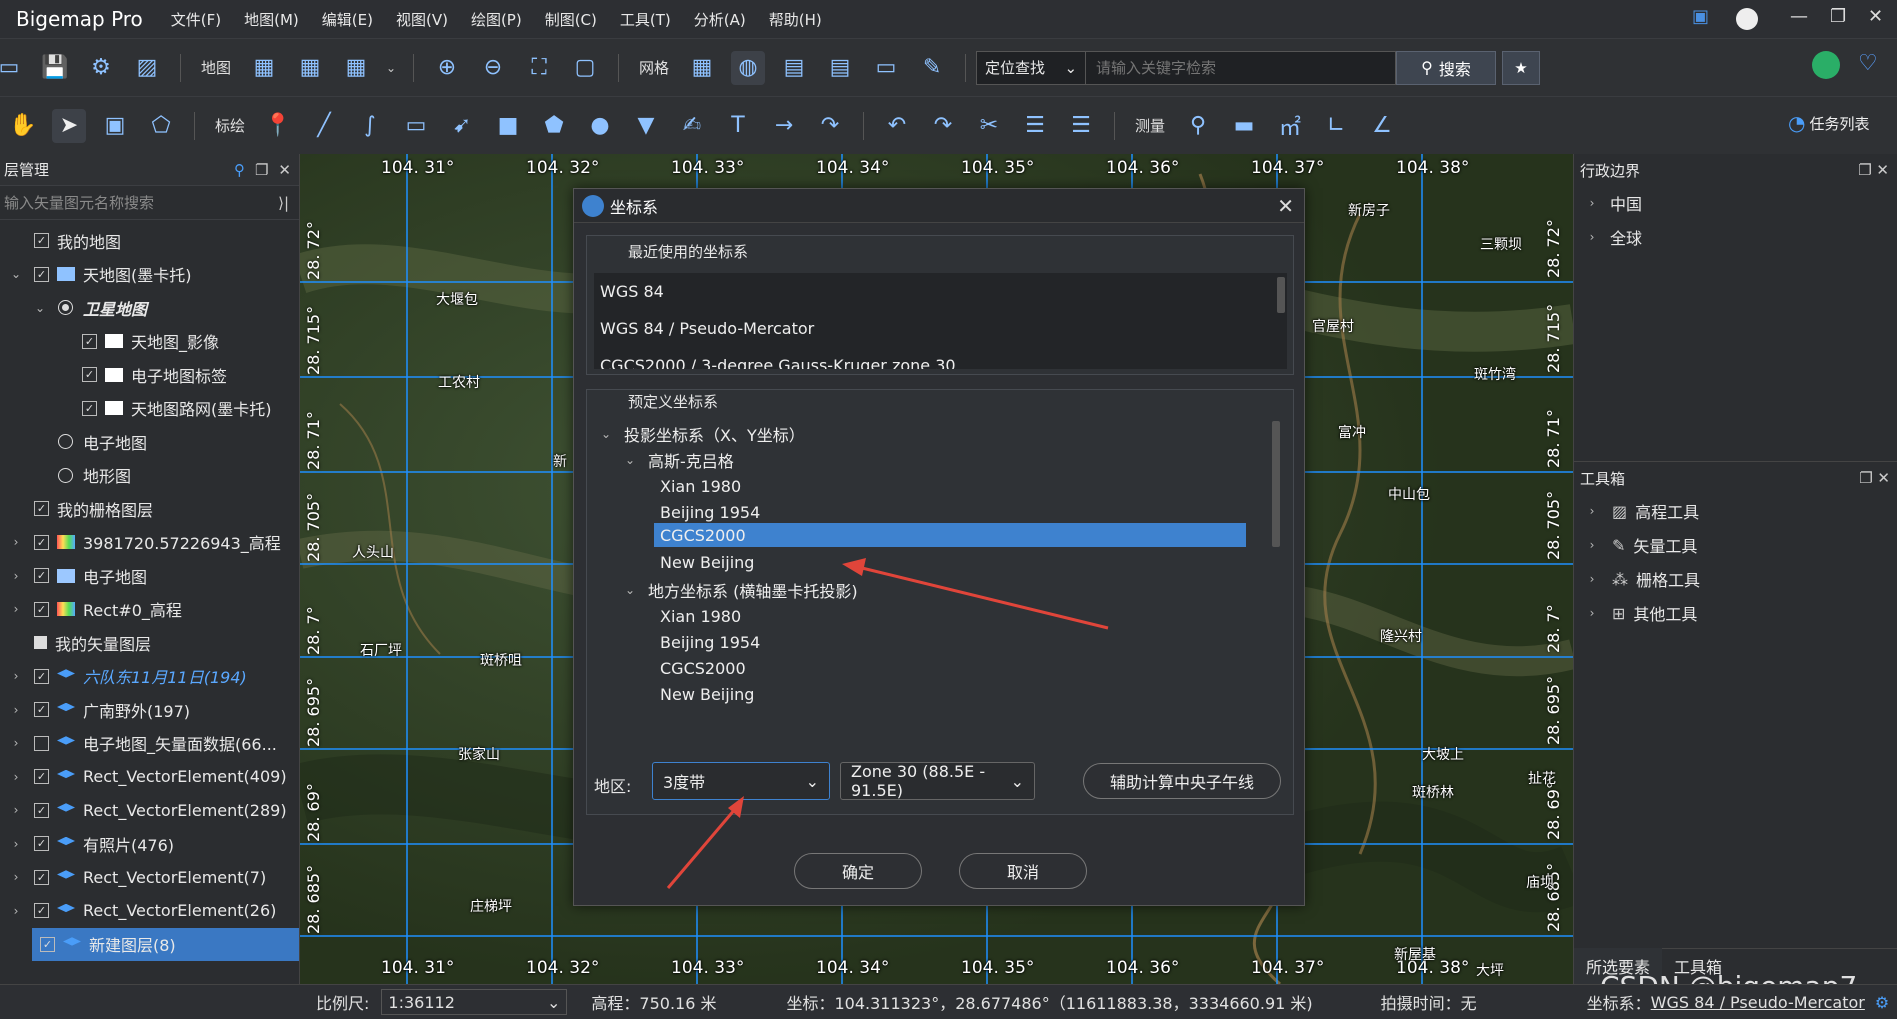 Image resolution: width=1897 pixels, height=1019 pixels. I want to click on layer-search-input: 输入矢量图元名称搜索 ⟩|, so click(149, 203).